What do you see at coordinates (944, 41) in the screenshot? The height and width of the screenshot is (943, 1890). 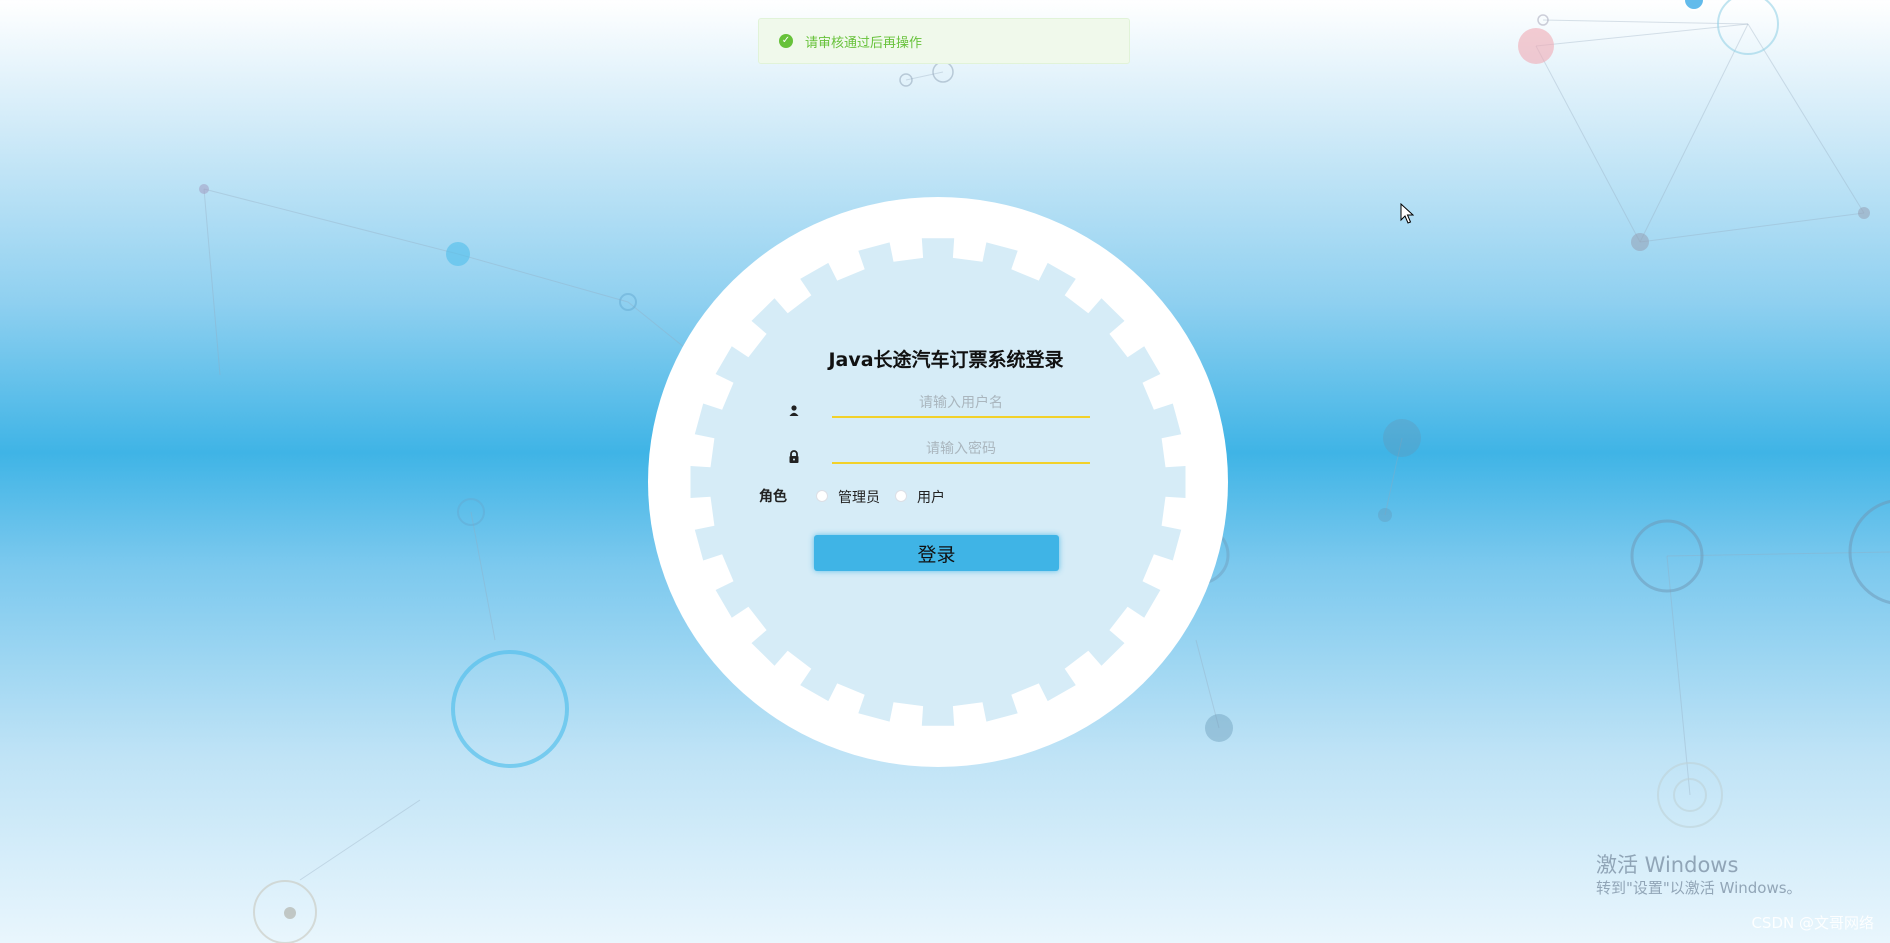 I see `toast-message: ✓ 请审核通过后再操作` at bounding box center [944, 41].